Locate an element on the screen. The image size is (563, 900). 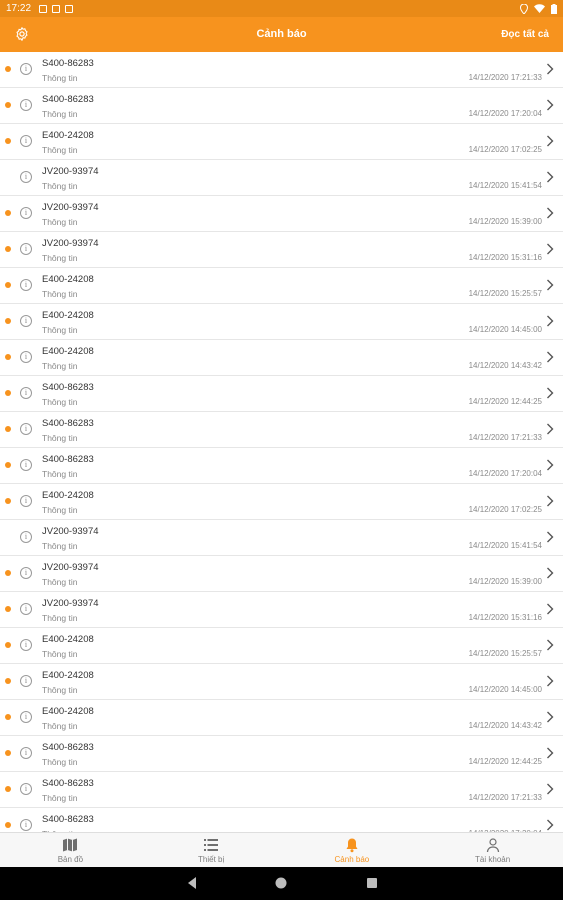
tab-label: Cảnh báo is located at coordinates (352, 859).